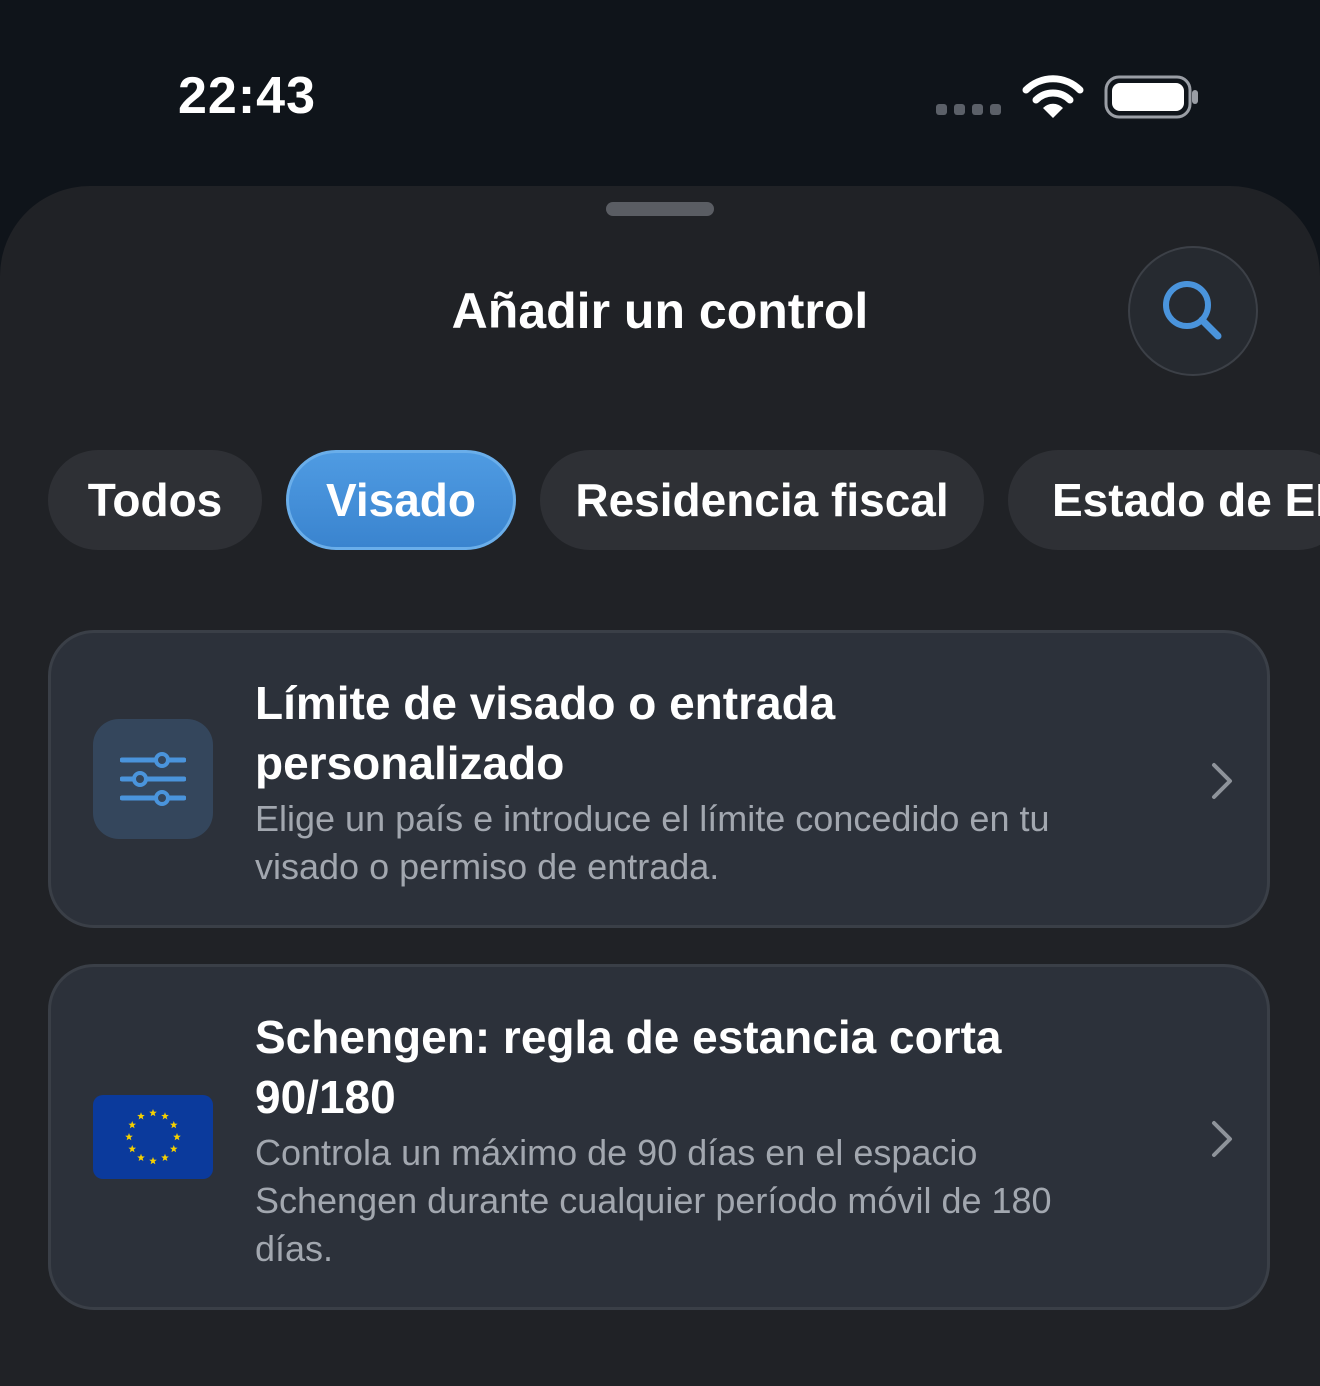 The width and height of the screenshot is (1320, 1386). Describe the element at coordinates (1053, 96) in the screenshot. I see `wifi-icon` at that location.